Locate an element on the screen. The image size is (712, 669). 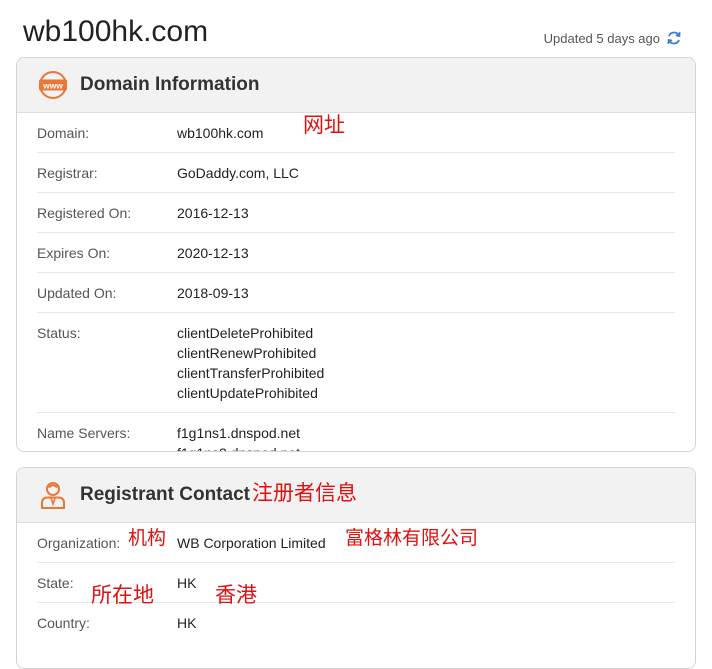
updated-status: Updated 5 days ago is located at coordinates (613, 38).